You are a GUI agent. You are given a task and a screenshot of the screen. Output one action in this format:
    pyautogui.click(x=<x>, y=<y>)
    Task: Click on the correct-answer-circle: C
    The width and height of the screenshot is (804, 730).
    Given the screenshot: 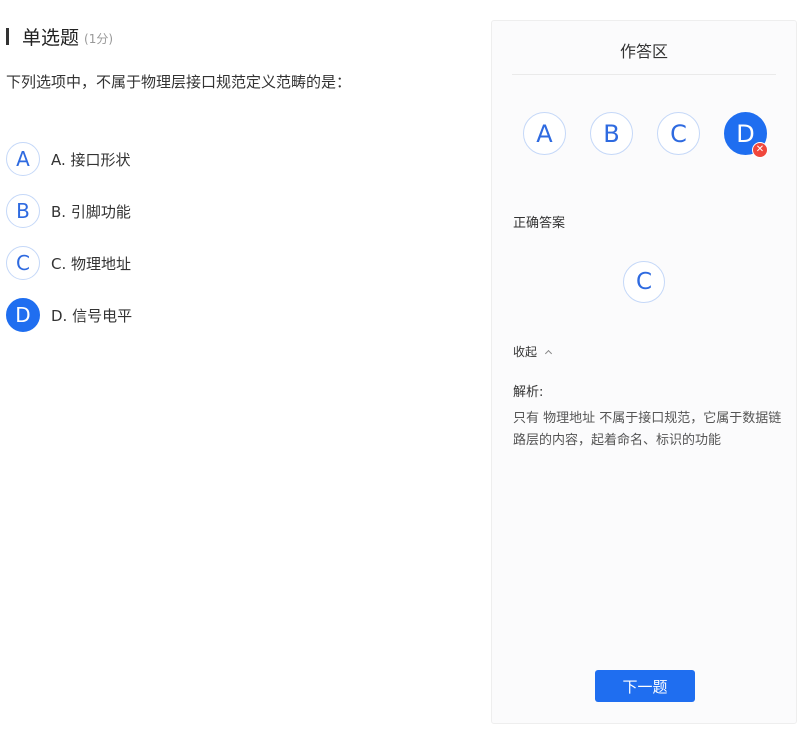 What is the action you would take?
    pyautogui.click(x=644, y=282)
    